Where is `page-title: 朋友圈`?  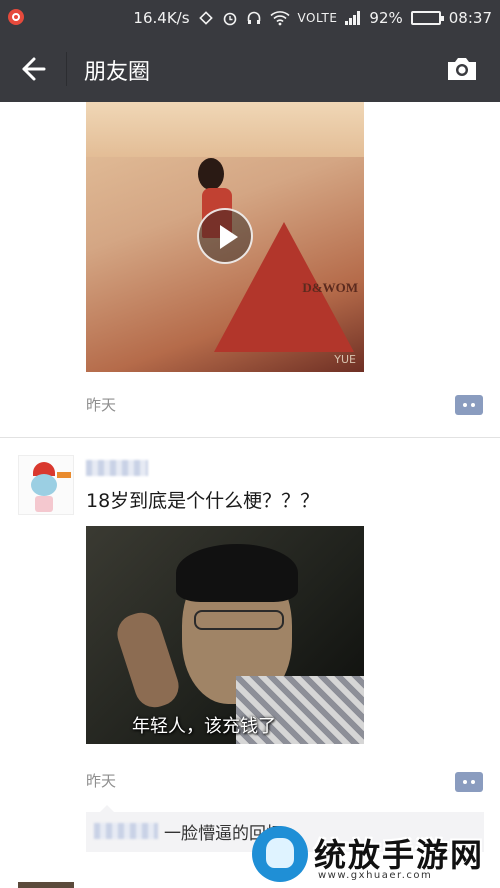
page-title: 朋友圈 is located at coordinates (117, 72).